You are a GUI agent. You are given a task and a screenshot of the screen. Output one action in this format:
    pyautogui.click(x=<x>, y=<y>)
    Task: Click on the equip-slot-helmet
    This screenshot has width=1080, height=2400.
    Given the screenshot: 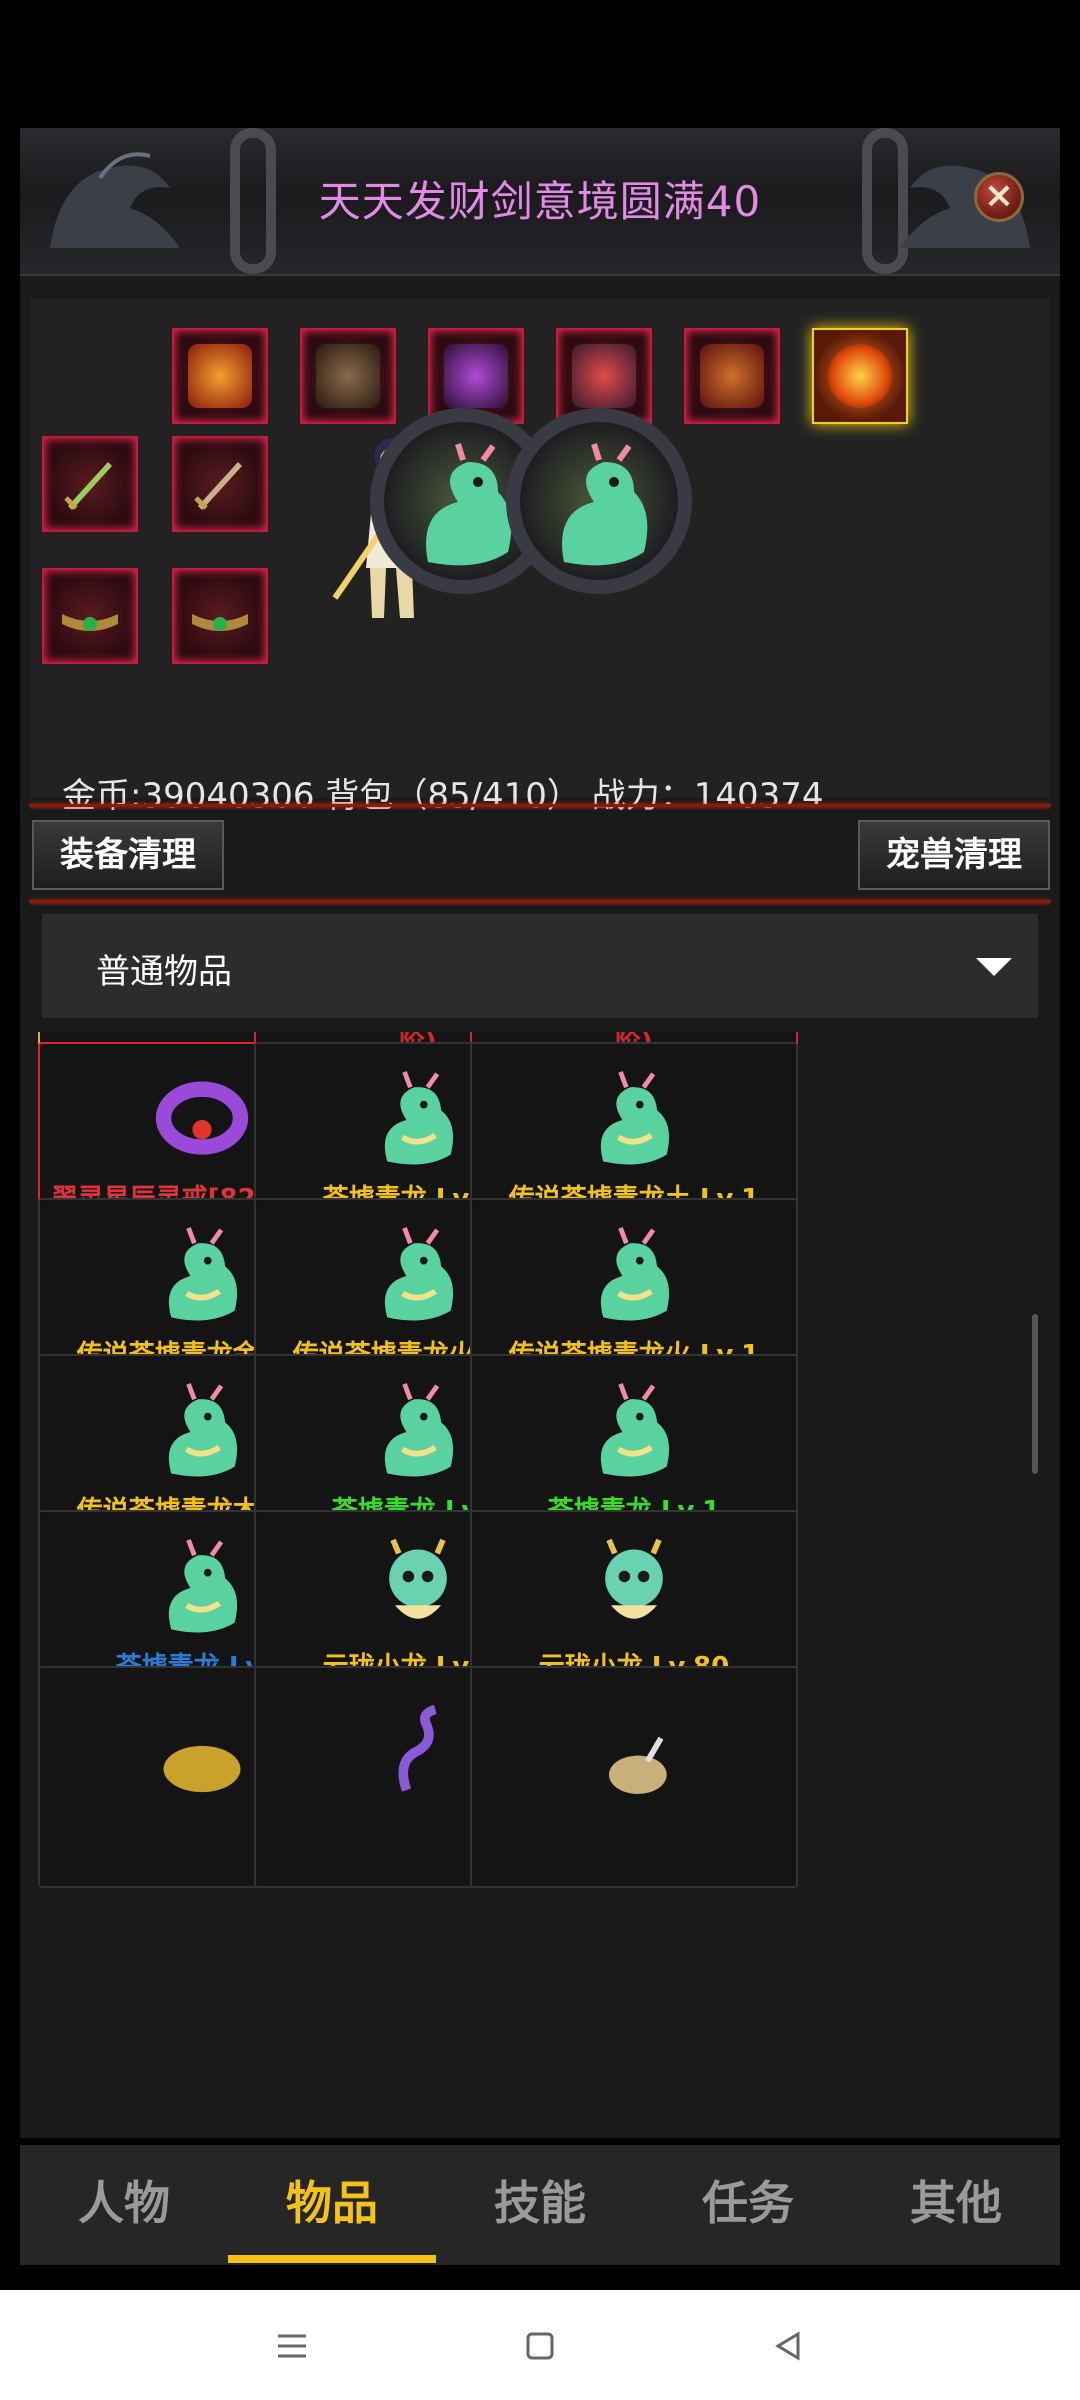 What is the action you would take?
    pyautogui.click(x=348, y=376)
    